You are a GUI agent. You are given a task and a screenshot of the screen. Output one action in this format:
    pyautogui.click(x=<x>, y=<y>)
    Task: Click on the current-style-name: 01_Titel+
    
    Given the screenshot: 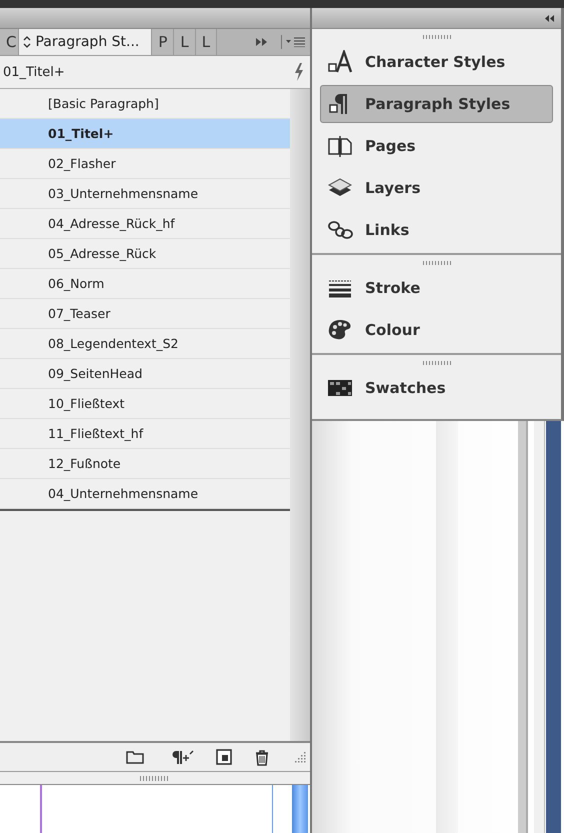 What is the action you would take?
    pyautogui.click(x=34, y=72)
    